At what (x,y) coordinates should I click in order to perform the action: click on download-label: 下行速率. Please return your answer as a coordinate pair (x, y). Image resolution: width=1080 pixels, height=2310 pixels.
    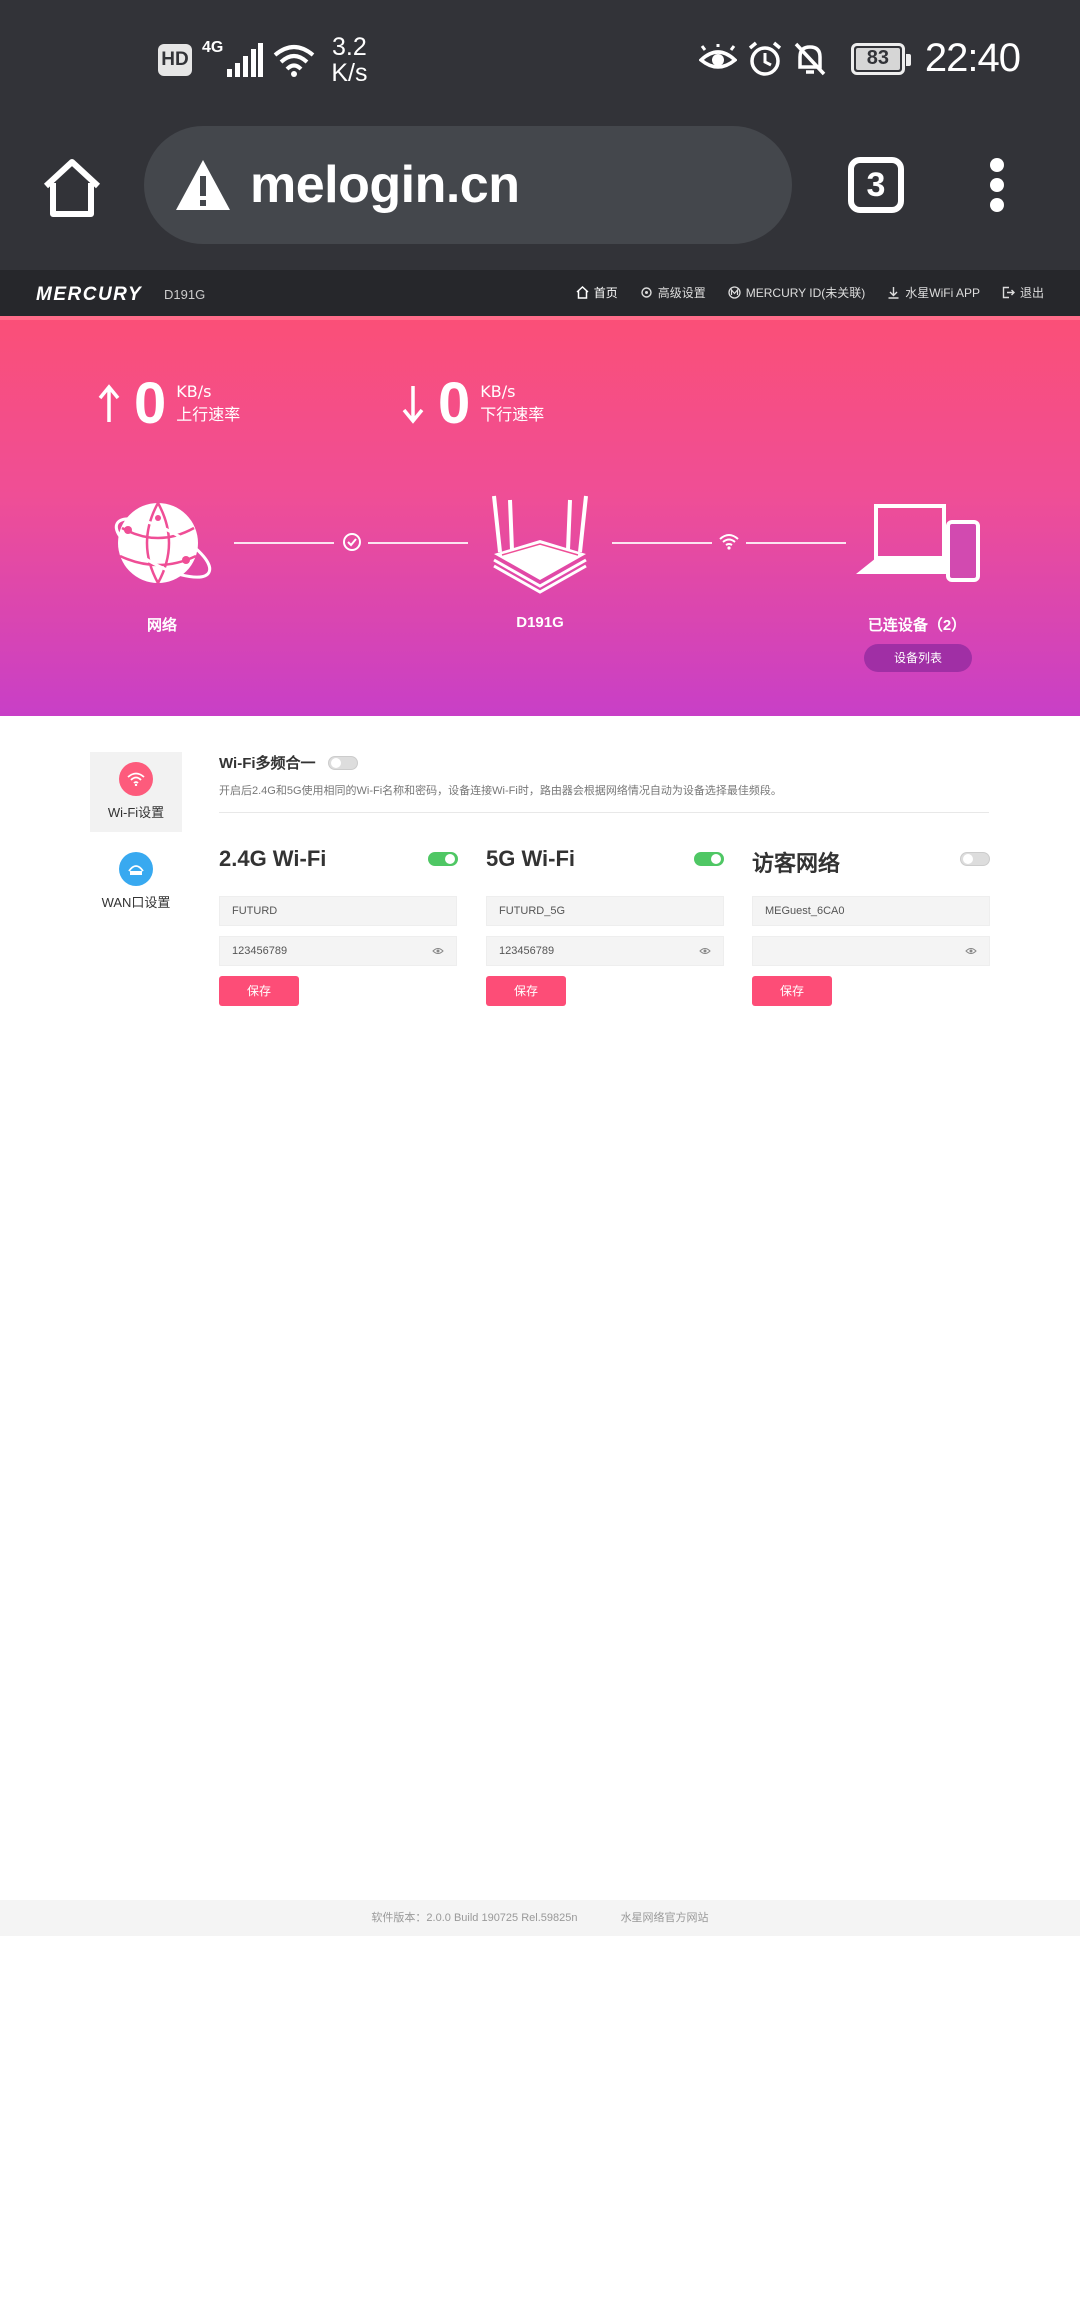
    Looking at the image, I should click on (512, 414).